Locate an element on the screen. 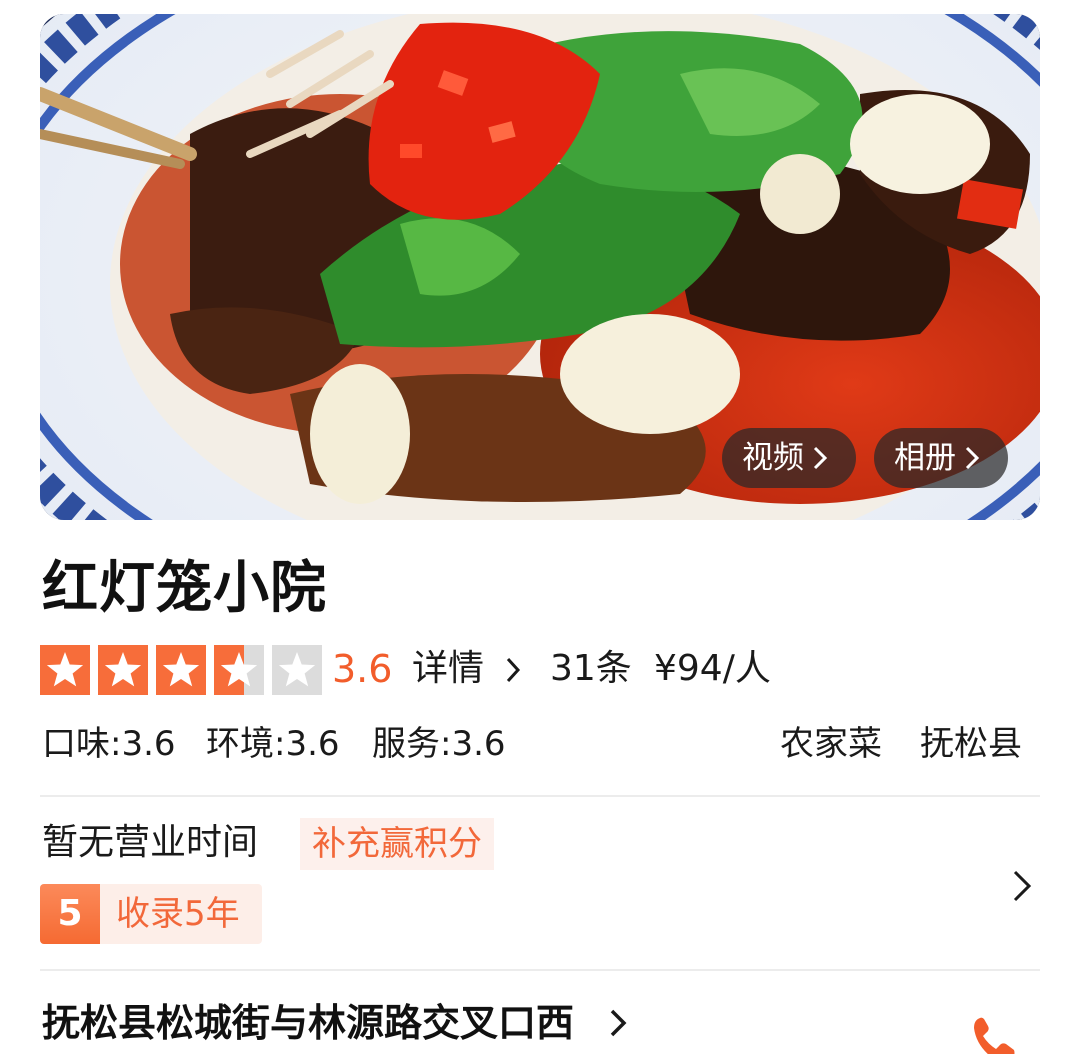 The height and width of the screenshot is (1054, 1080). listed-years-badge: 5 收录5年 is located at coordinates (151, 914).